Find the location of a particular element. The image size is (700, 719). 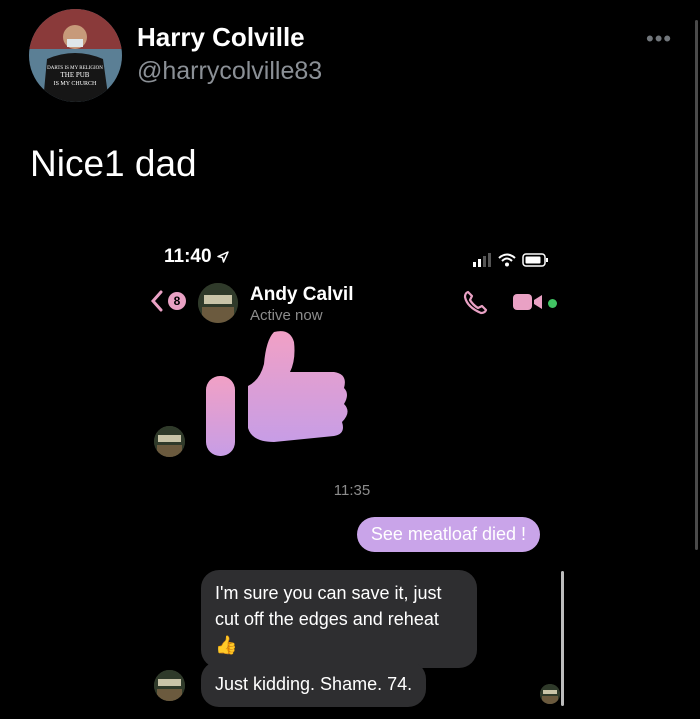

battery-icon is located at coordinates (535, 260).